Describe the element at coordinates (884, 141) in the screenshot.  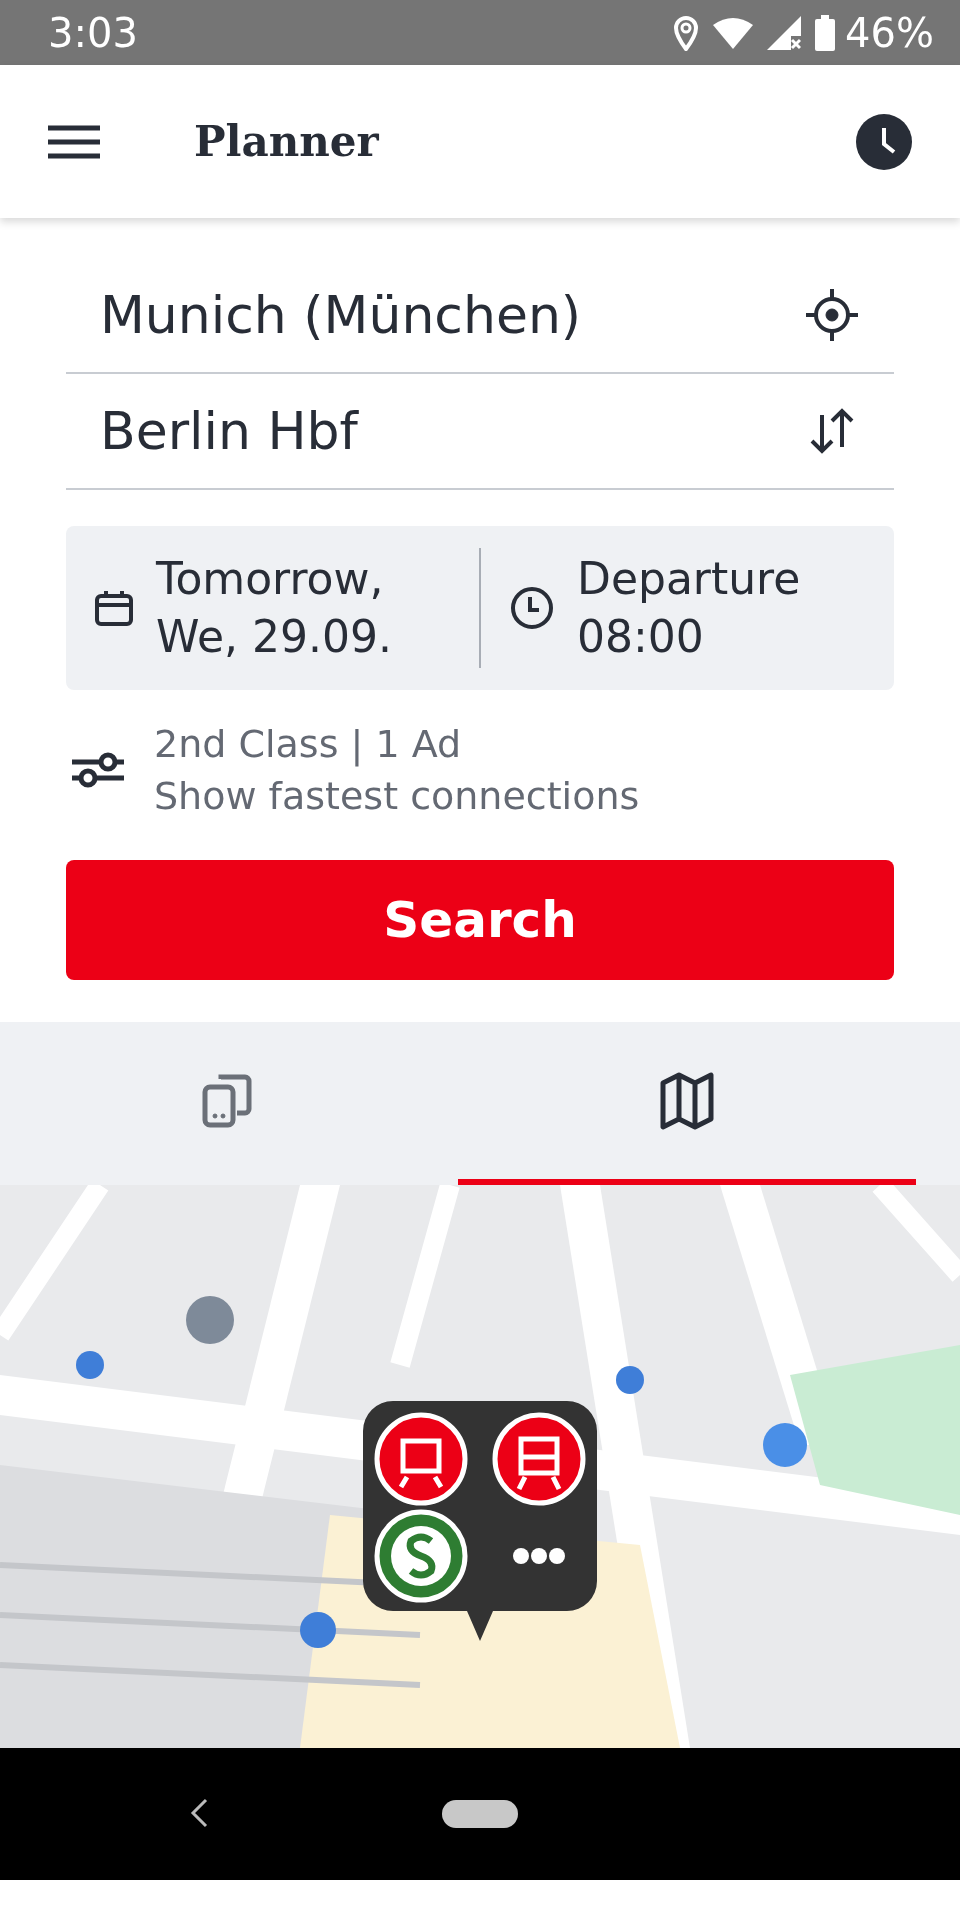
I see `history-clock-icon` at that location.